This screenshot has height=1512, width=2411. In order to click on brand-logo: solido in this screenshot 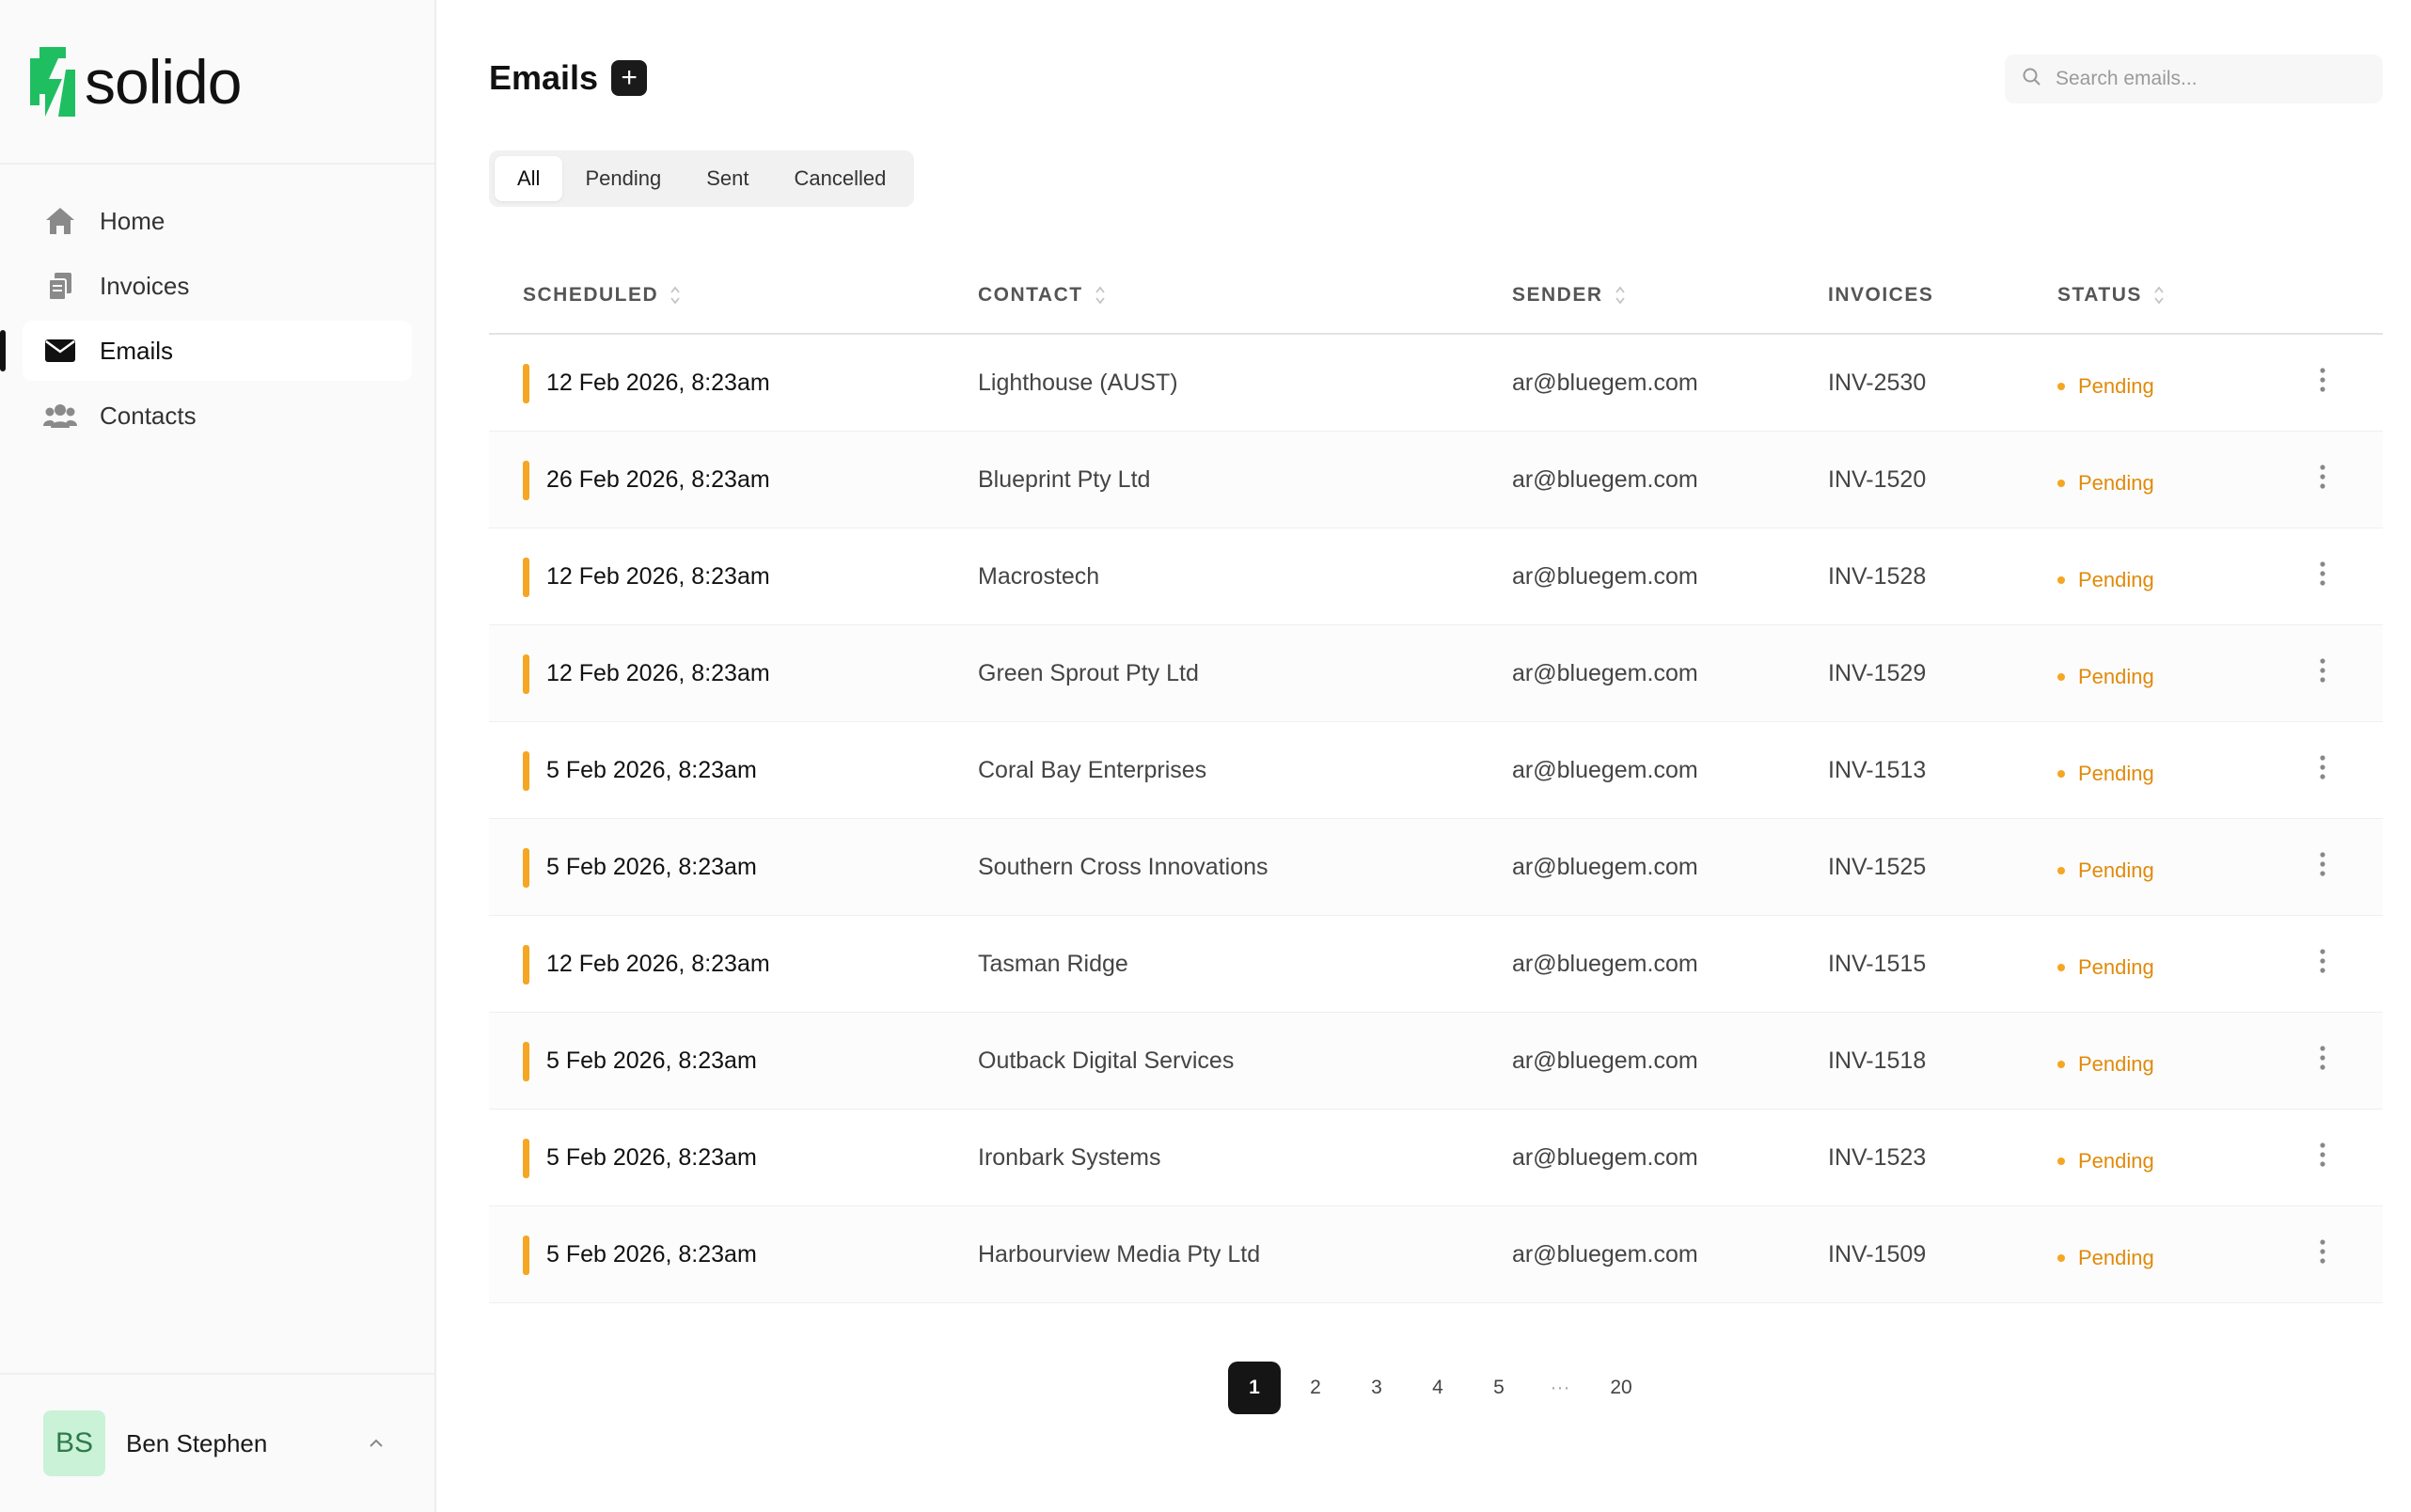, I will do `click(217, 82)`.